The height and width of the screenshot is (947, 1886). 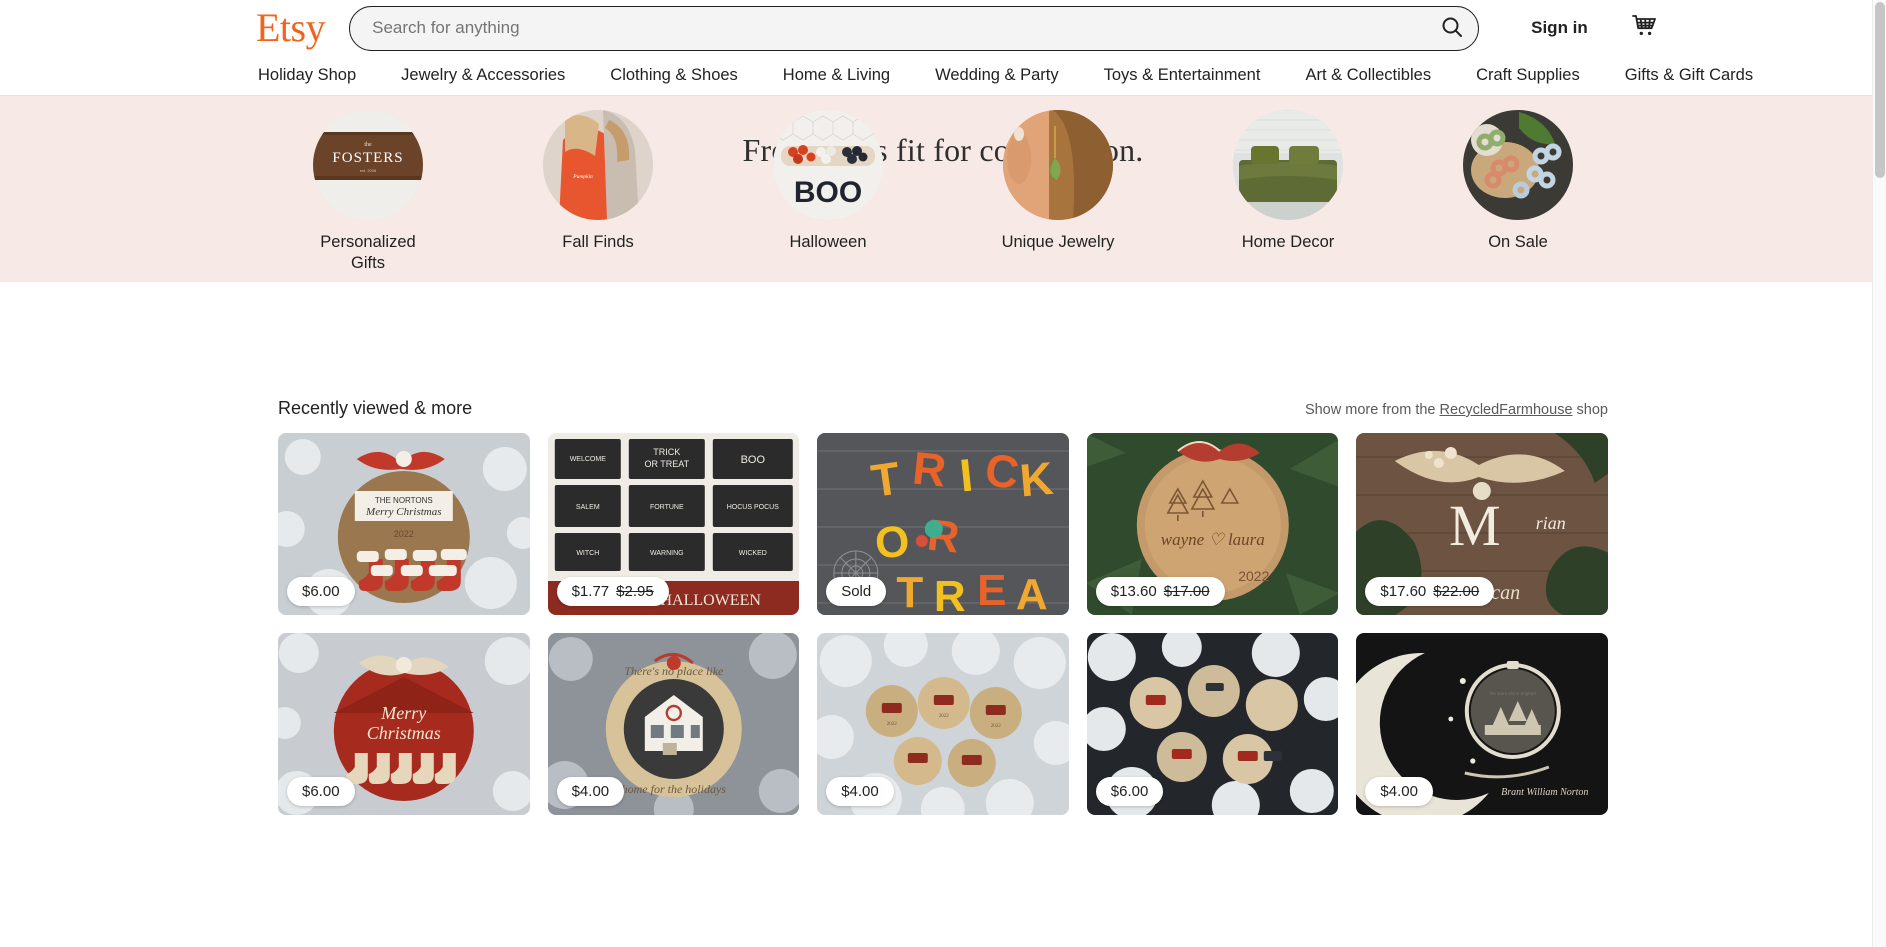 I want to click on nav-item-holiday-shop: Holiday Shop, so click(x=307, y=75).